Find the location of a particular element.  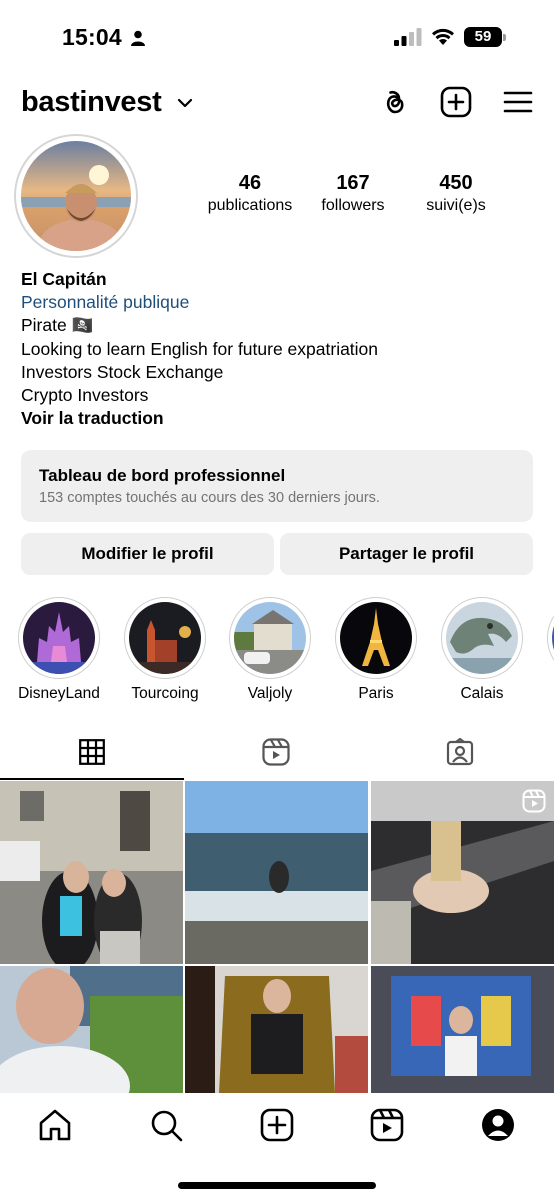

wifi-icon is located at coordinates (443, 38).